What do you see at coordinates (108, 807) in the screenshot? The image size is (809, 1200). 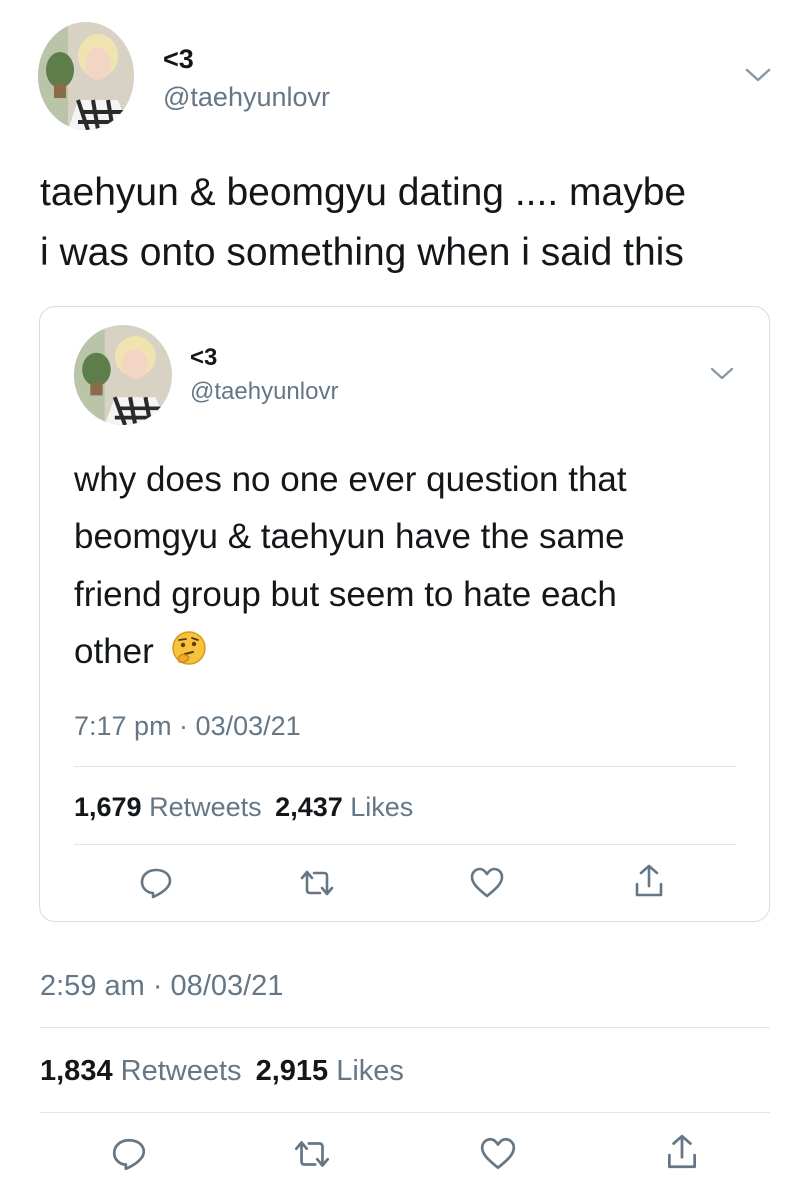 I see `quoted-retweet-count: 1,679` at bounding box center [108, 807].